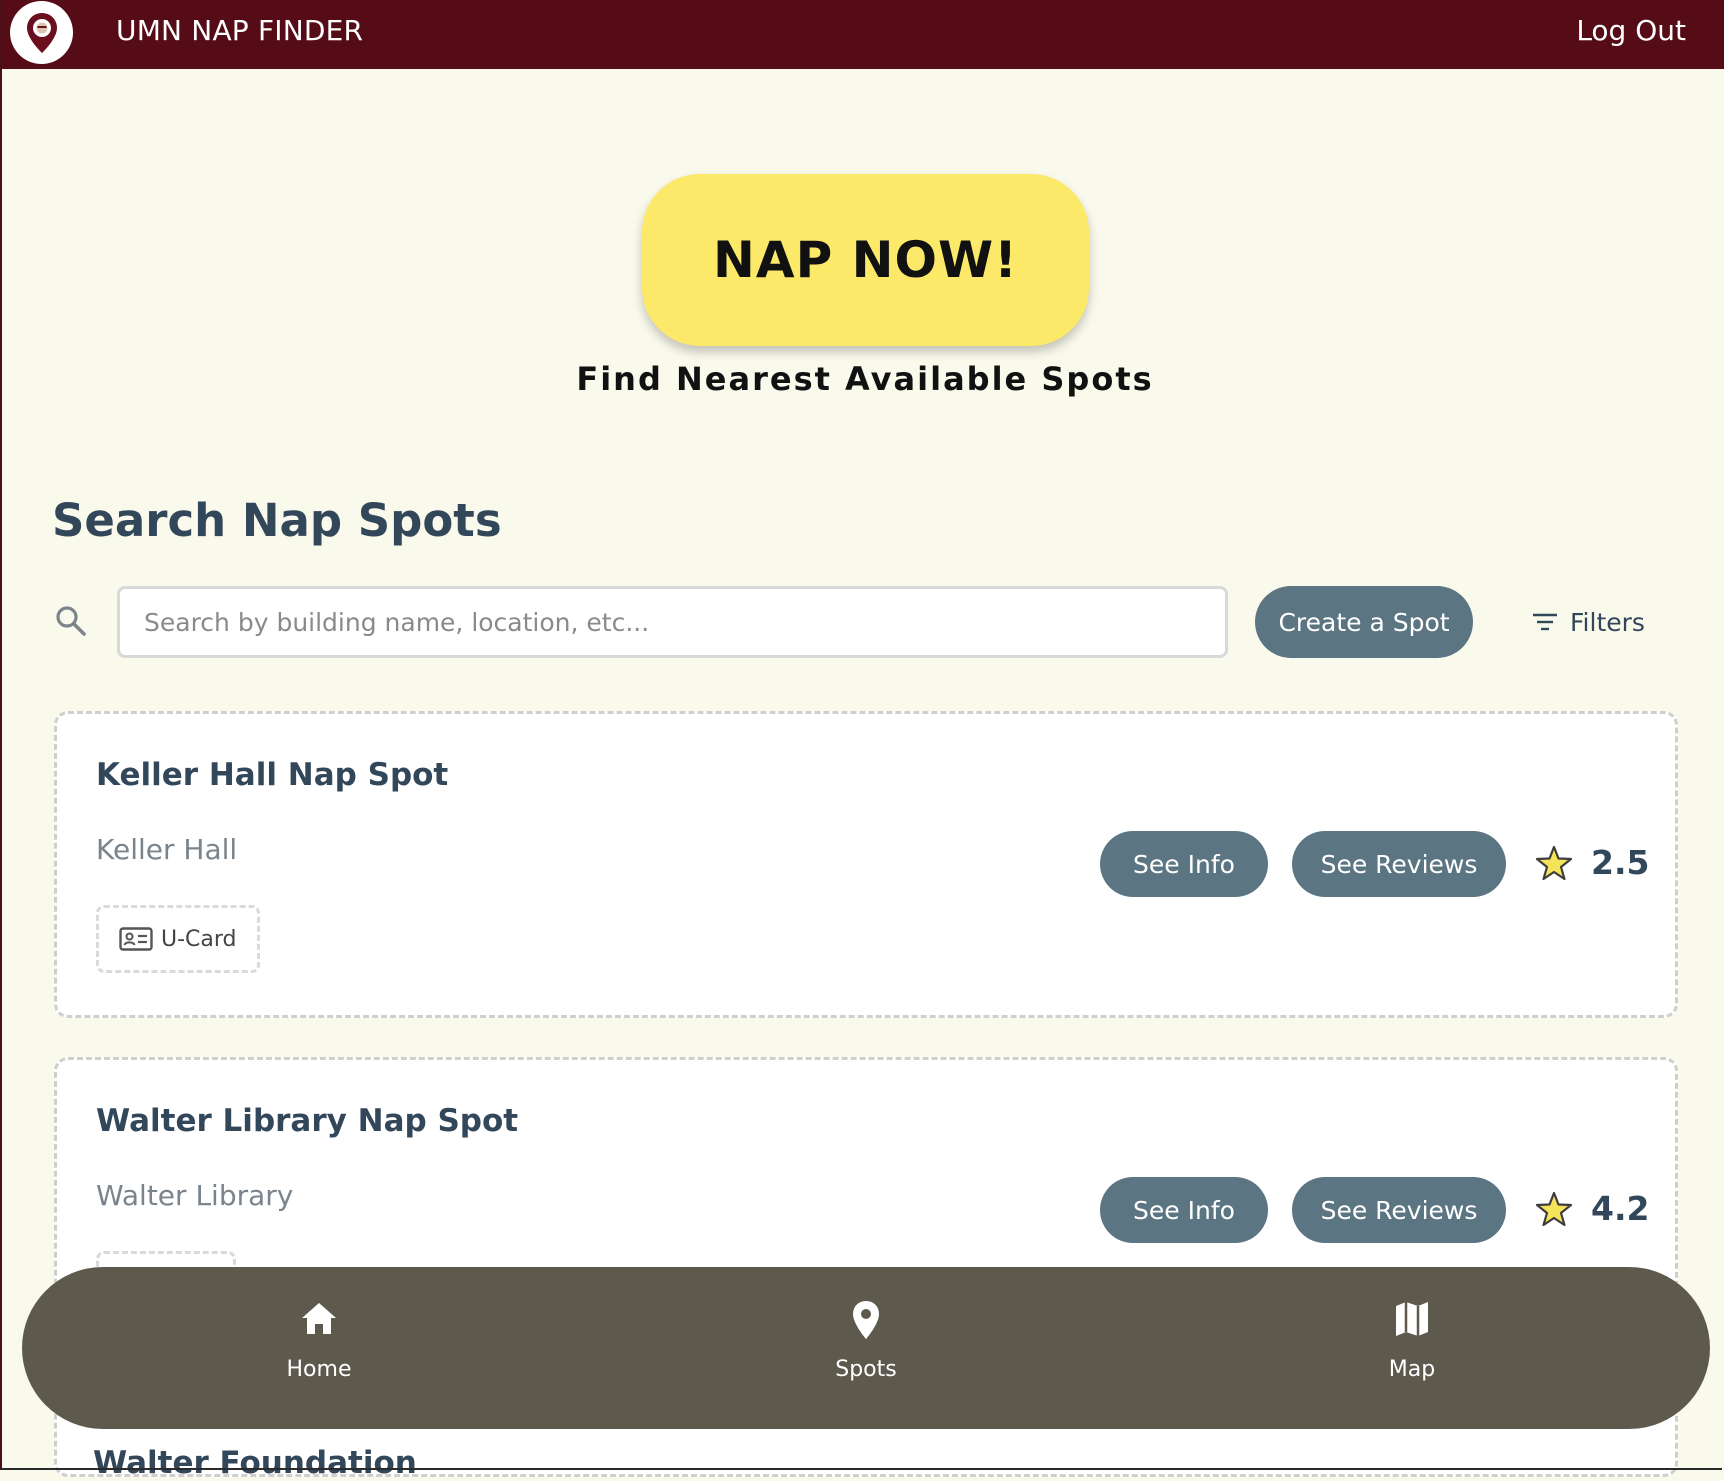 Image resolution: width=1724 pixels, height=1481 pixels. What do you see at coordinates (319, 1318) in the screenshot?
I see `home-icon` at bounding box center [319, 1318].